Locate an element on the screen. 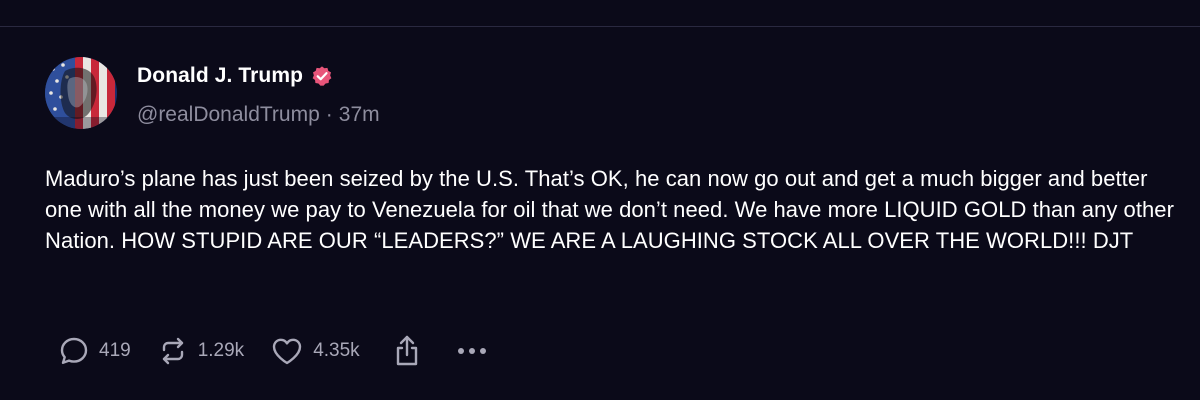  share-icon is located at coordinates (406, 350).